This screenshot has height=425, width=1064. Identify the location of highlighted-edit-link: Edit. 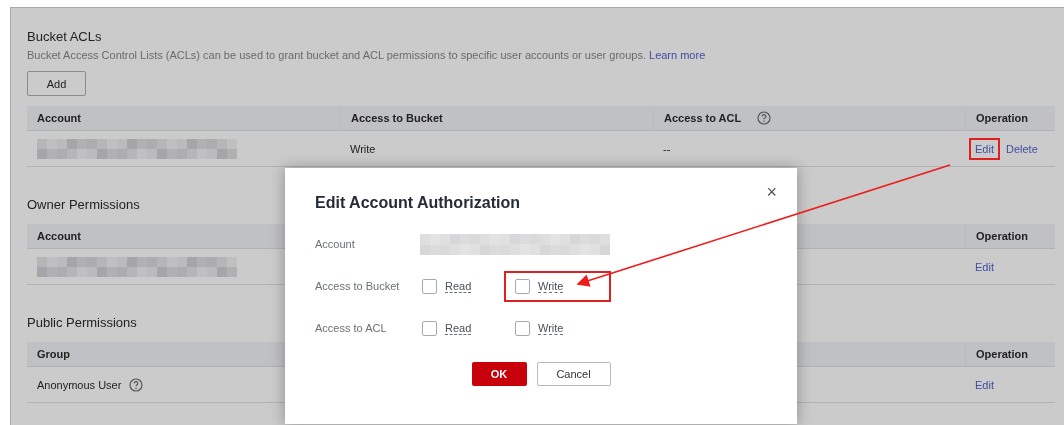
(984, 148).